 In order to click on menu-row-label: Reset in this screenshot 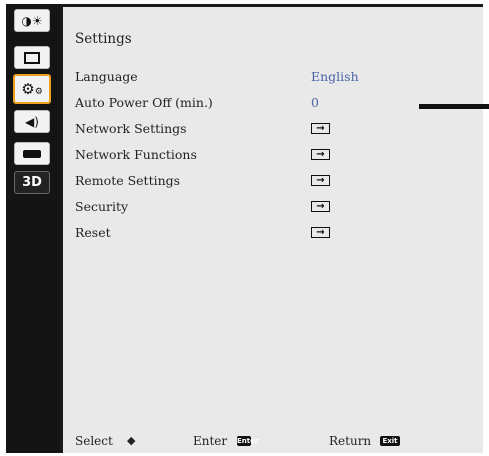, I will do `click(93, 232)`.